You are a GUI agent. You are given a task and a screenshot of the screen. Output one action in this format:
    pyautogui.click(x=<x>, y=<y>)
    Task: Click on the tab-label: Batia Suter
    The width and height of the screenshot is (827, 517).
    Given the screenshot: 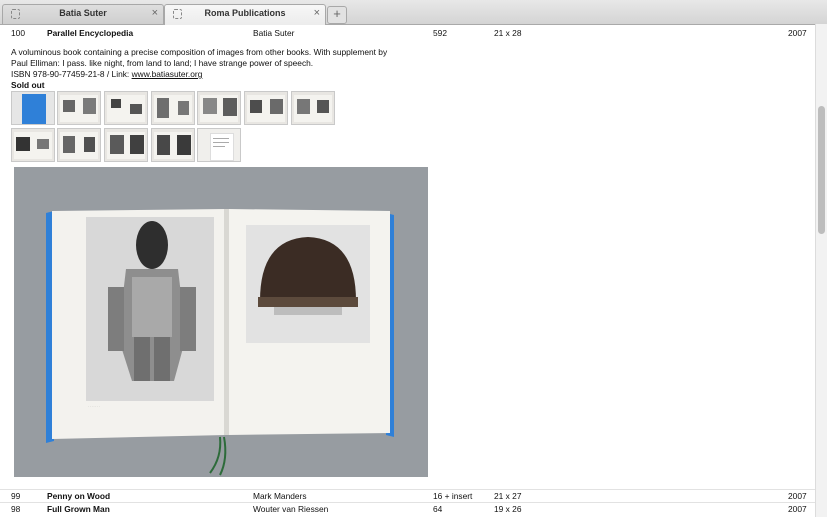 What is the action you would take?
    pyautogui.click(x=83, y=13)
    